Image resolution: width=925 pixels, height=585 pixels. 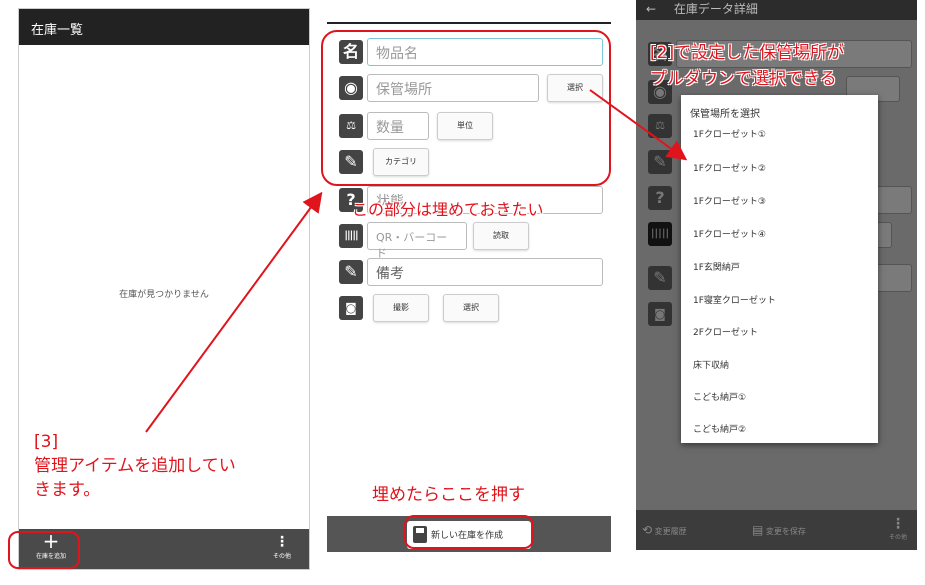 I want to click on arrow-to-form, so click(x=234, y=312).